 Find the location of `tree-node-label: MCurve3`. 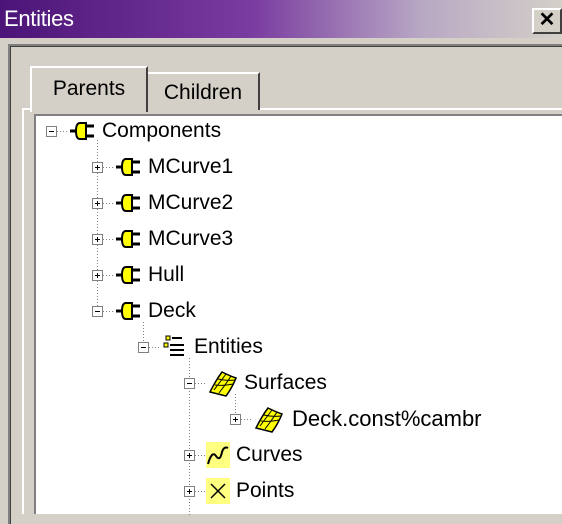

tree-node-label: MCurve3 is located at coordinates (191, 238).